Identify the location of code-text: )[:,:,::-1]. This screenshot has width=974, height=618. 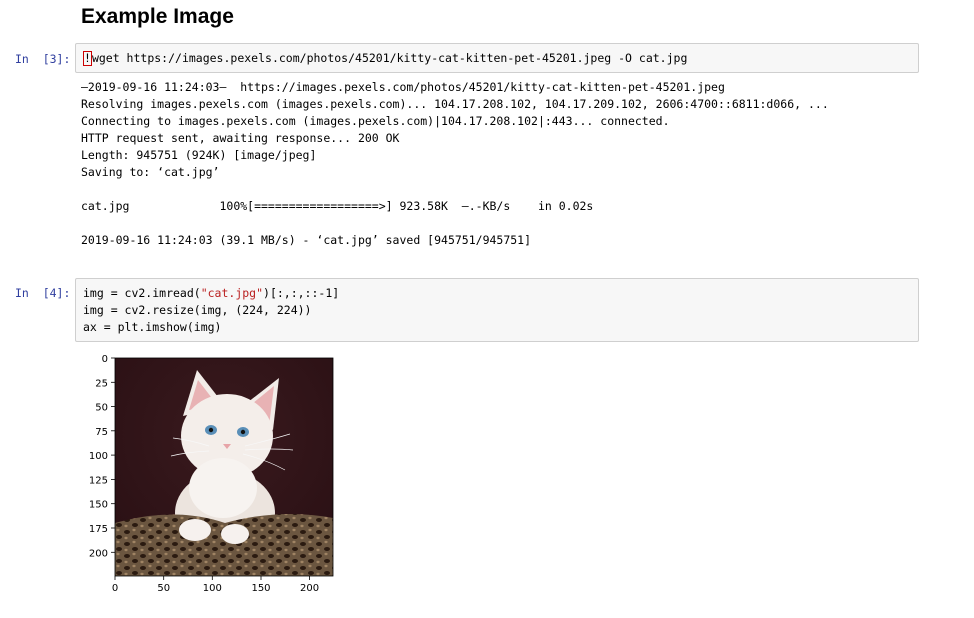
(301, 293).